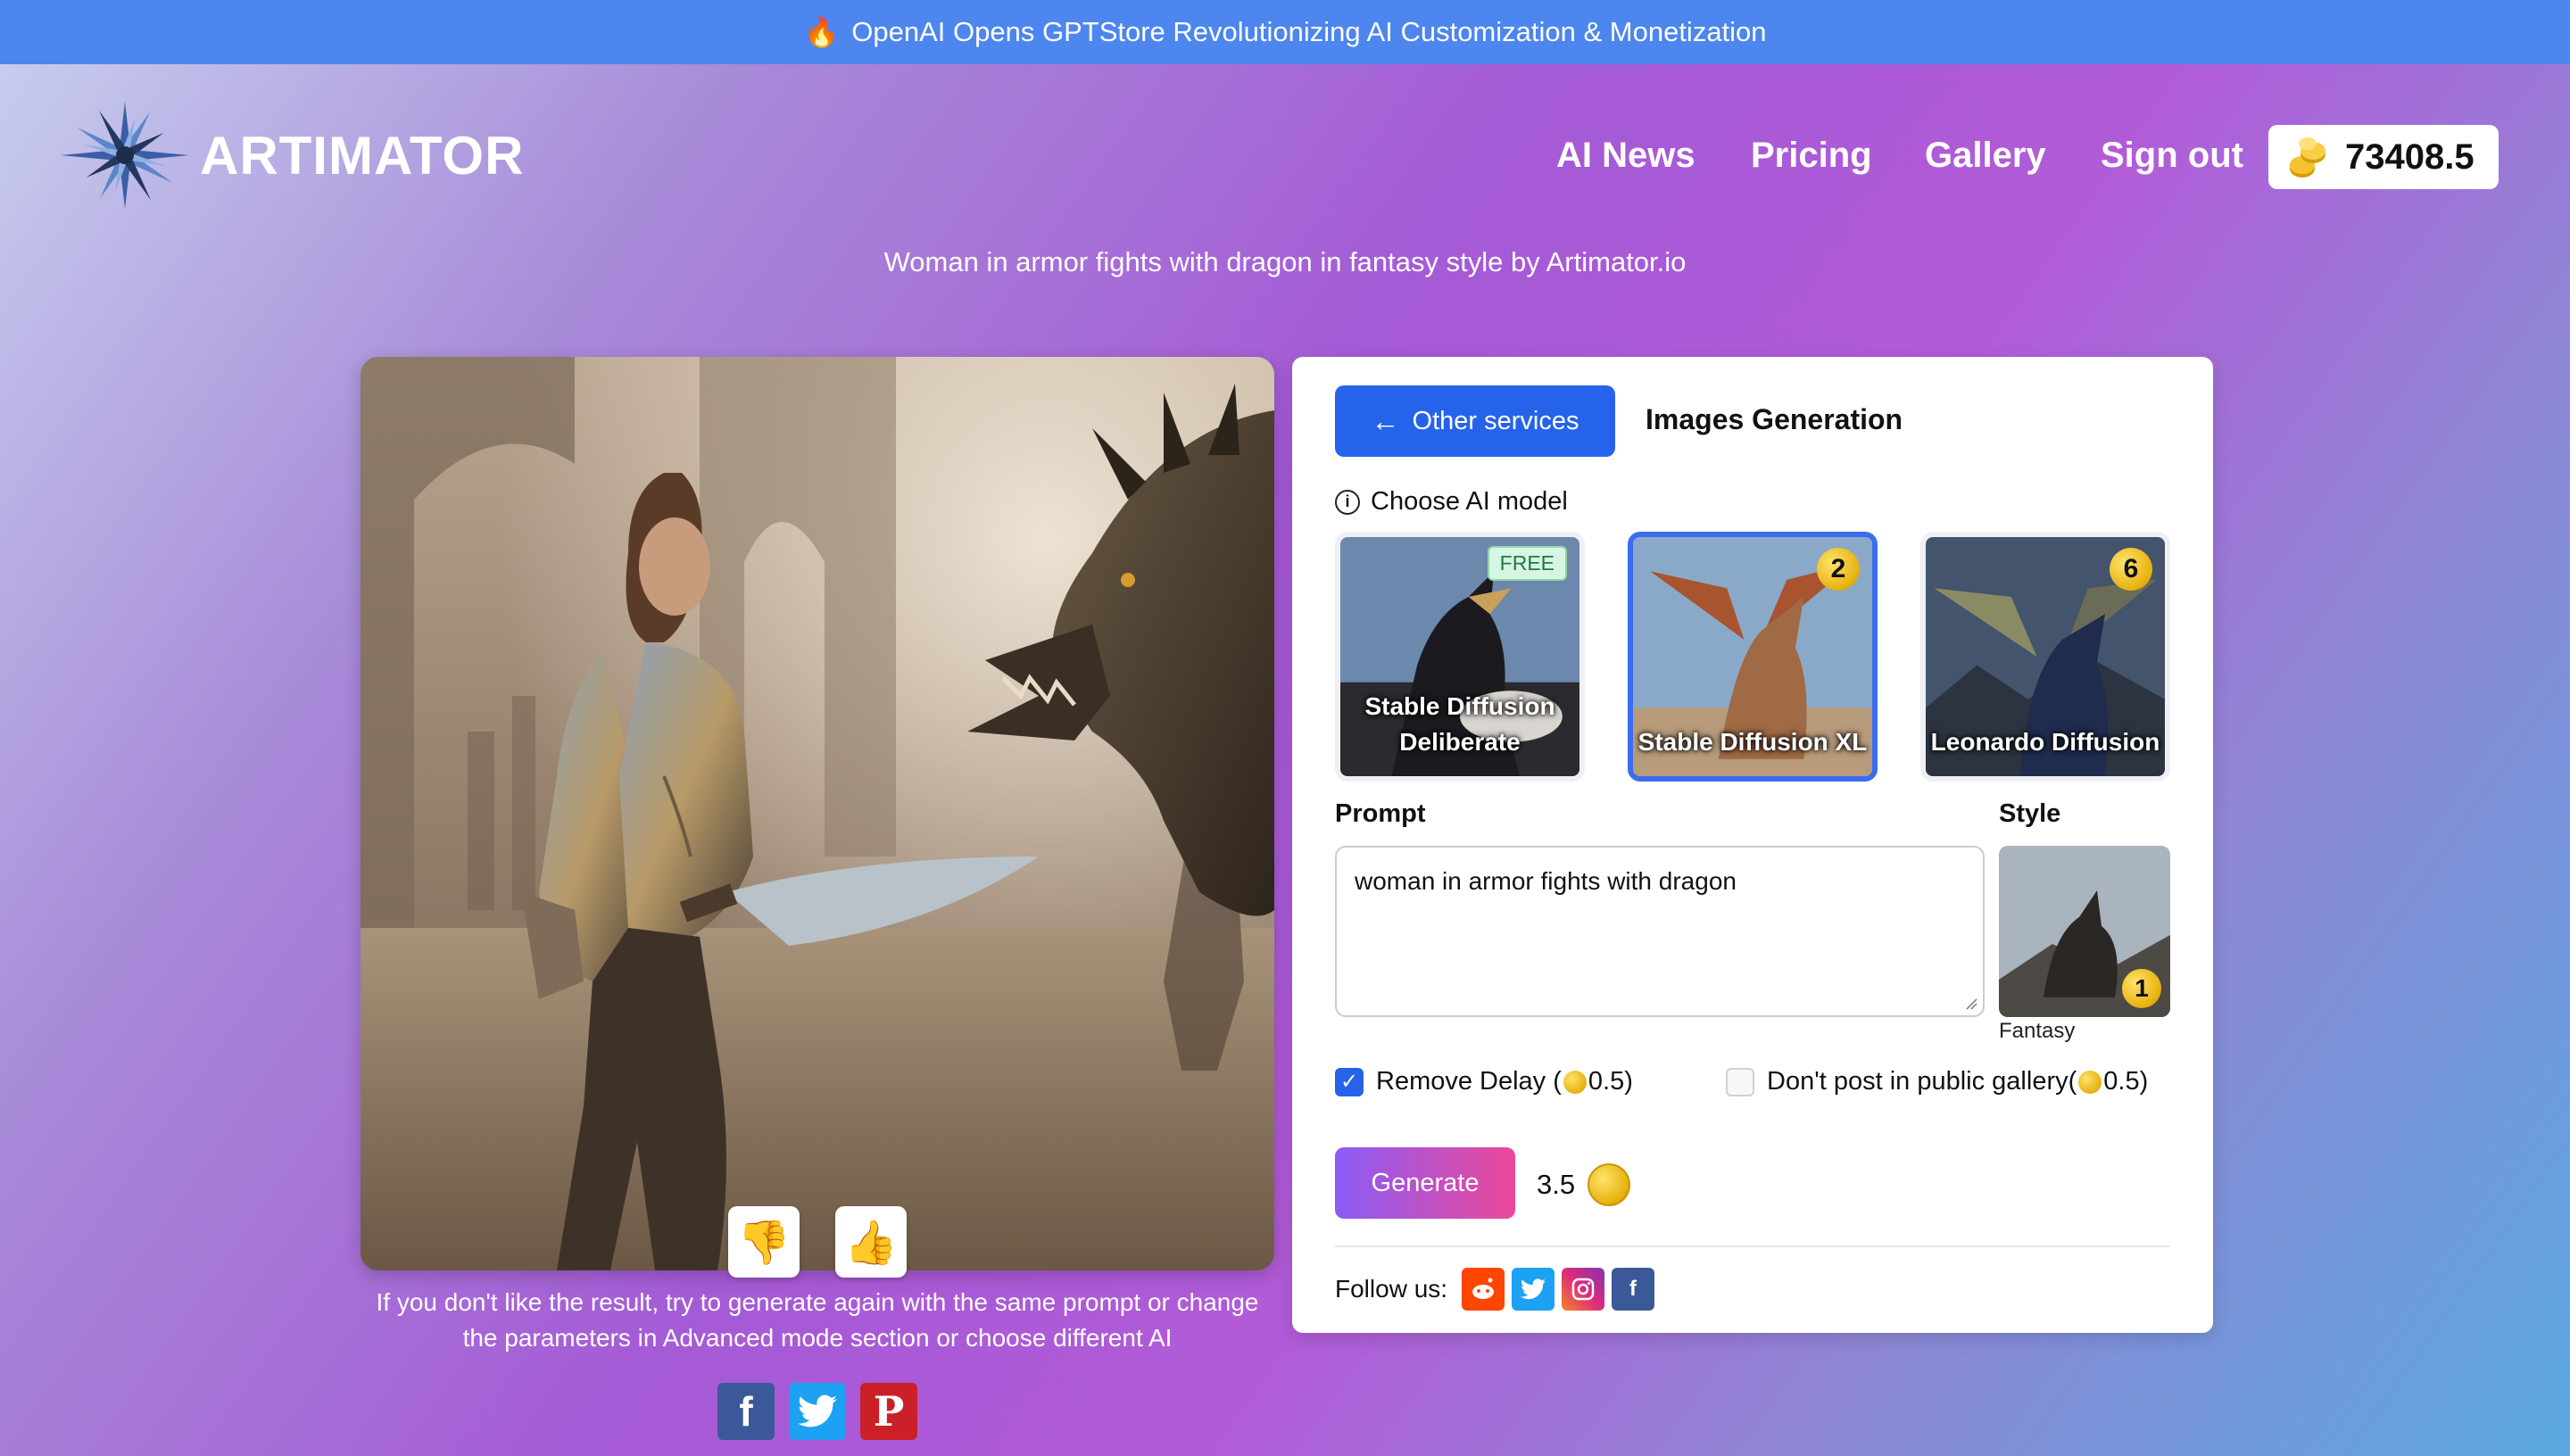 The height and width of the screenshot is (1456, 2570). What do you see at coordinates (2038, 1031) in the screenshot?
I see `style-name: Fantasy` at bounding box center [2038, 1031].